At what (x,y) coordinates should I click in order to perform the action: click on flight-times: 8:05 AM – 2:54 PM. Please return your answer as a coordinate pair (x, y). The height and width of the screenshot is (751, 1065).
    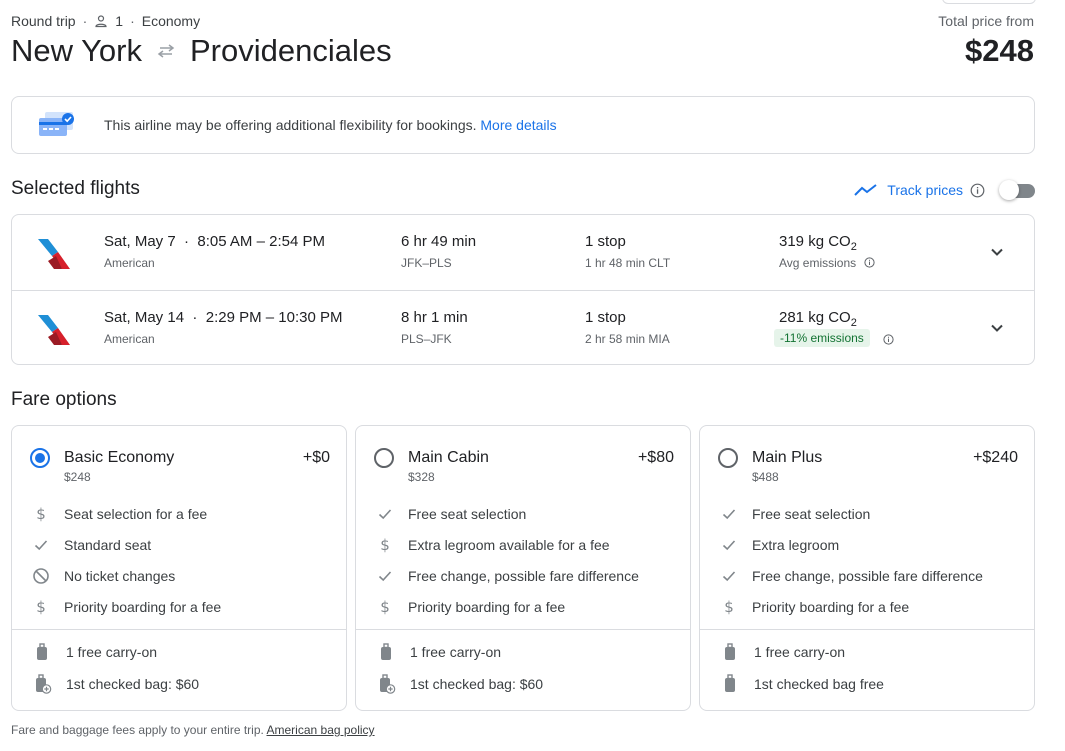
    Looking at the image, I should click on (261, 241).